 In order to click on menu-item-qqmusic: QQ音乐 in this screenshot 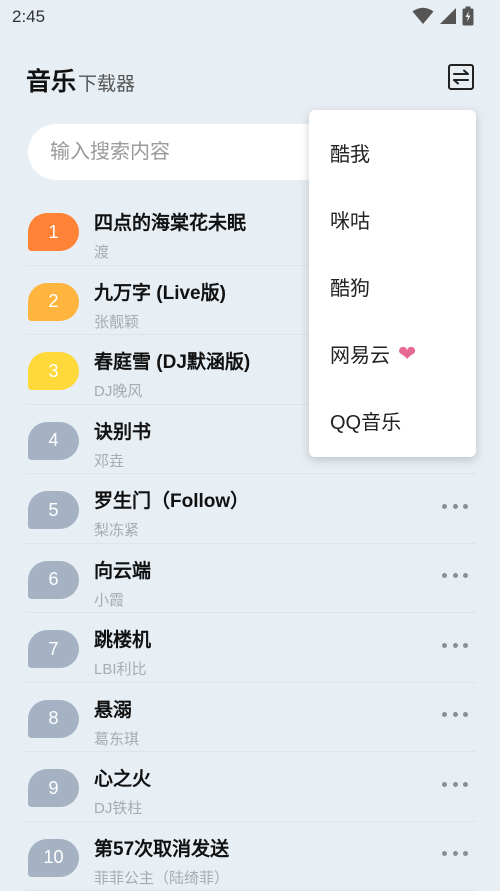, I will do `click(365, 420)`.